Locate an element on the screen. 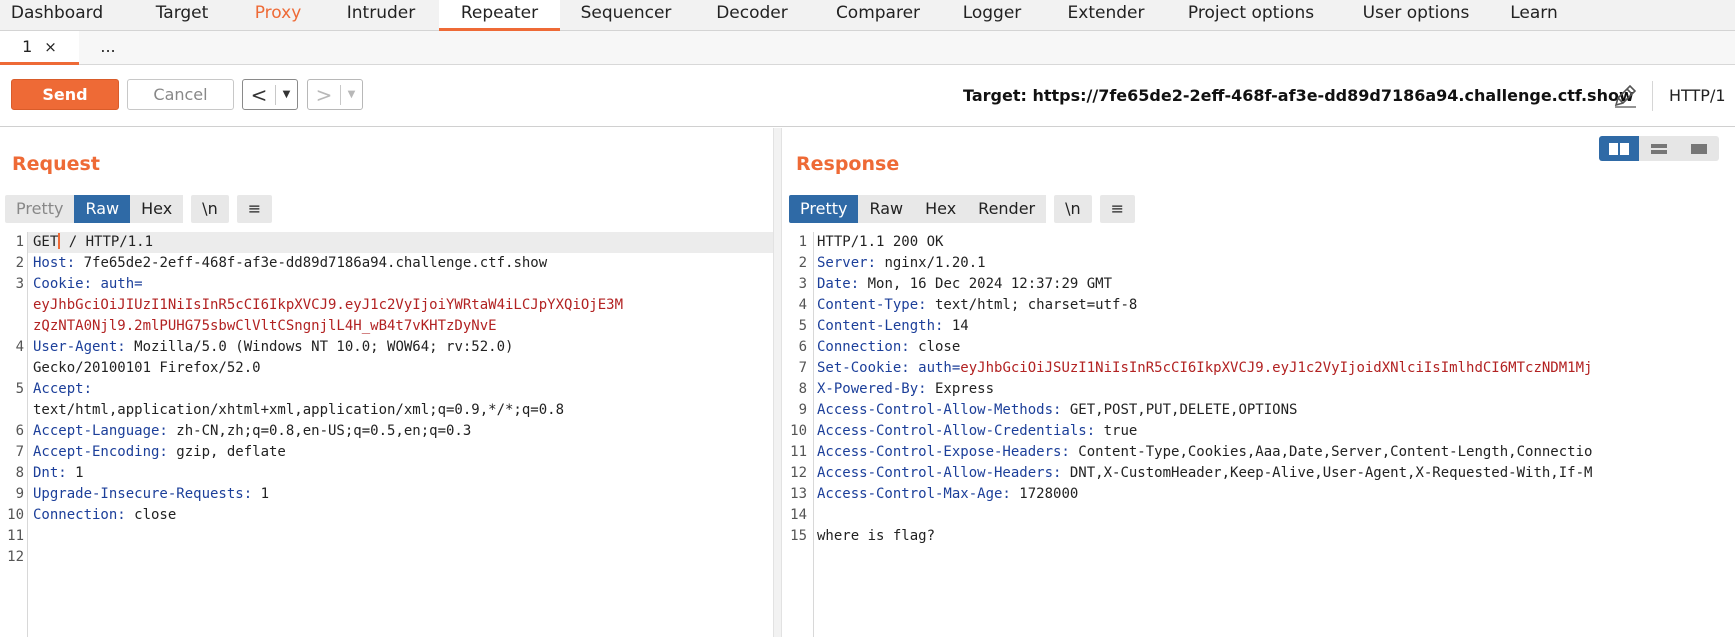 The image size is (1735, 637). single-view-icon is located at coordinates (1699, 148).